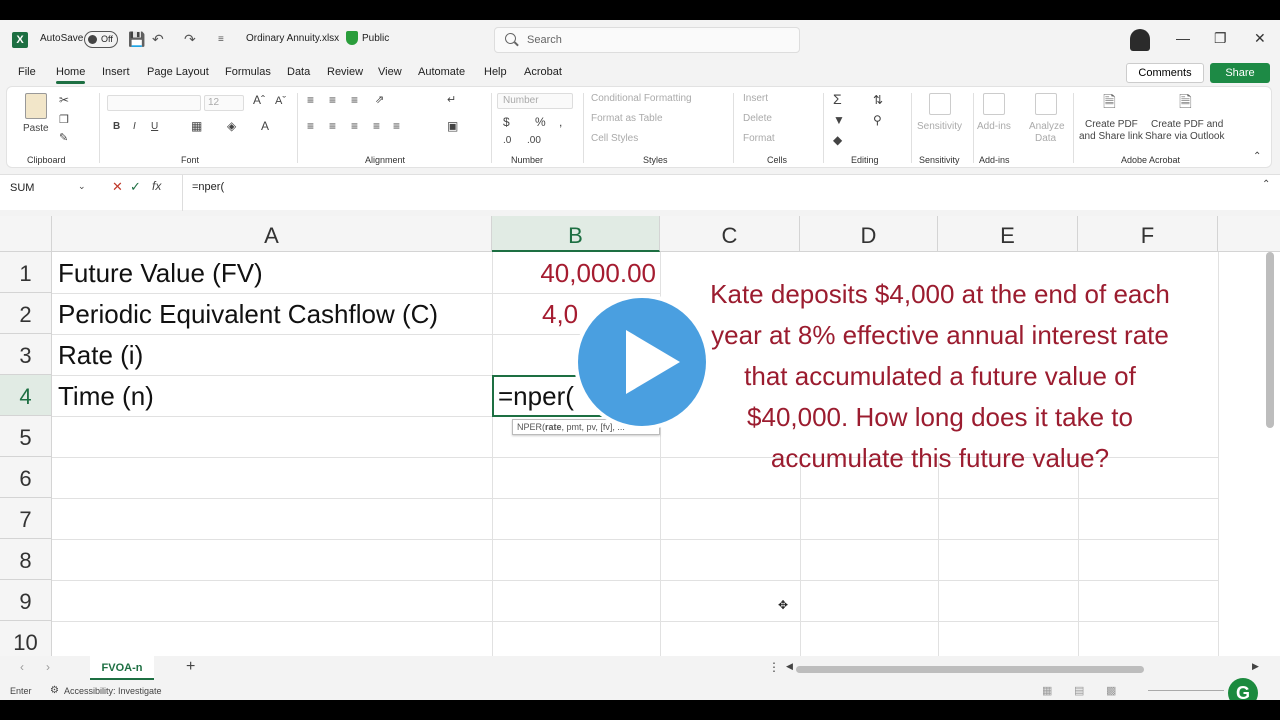 The image size is (1280, 720). Describe the element at coordinates (1243, 689) in the screenshot. I see `grammarly-icon: G` at that location.